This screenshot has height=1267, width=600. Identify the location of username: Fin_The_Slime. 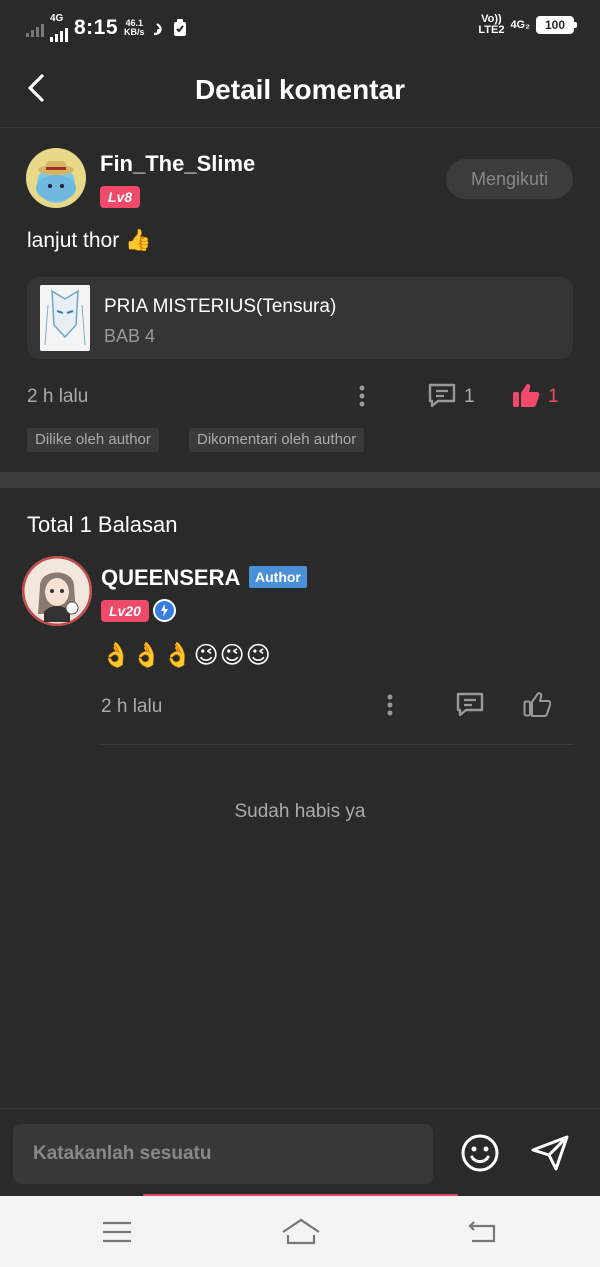
(177, 164).